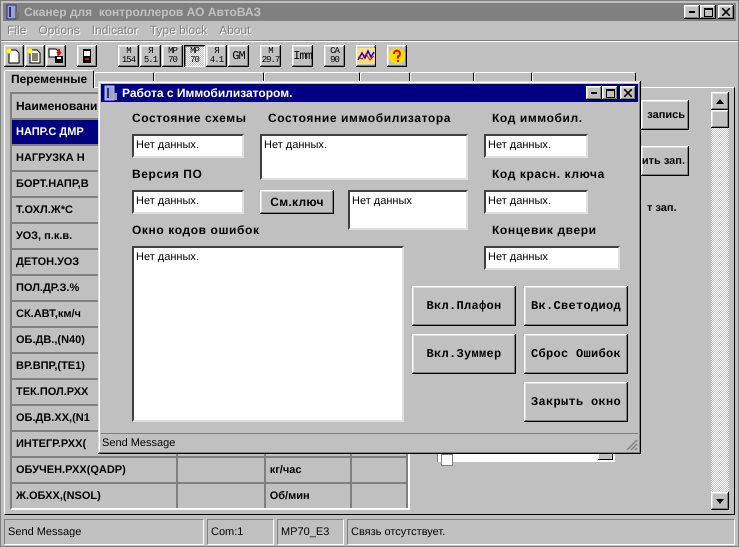 This screenshot has width=739, height=547. Describe the element at coordinates (142, 12) in the screenshot. I see `window-title: Сканер для контроллеров АО АвтоВАЗ` at that location.